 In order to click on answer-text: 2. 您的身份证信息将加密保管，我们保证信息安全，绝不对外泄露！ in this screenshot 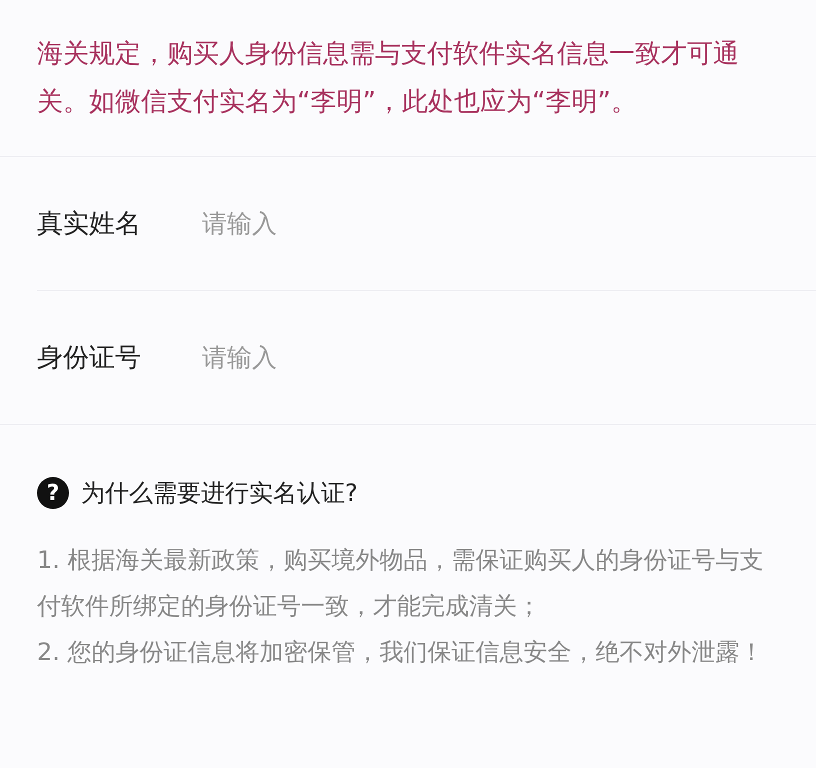, I will do `click(401, 652)`.